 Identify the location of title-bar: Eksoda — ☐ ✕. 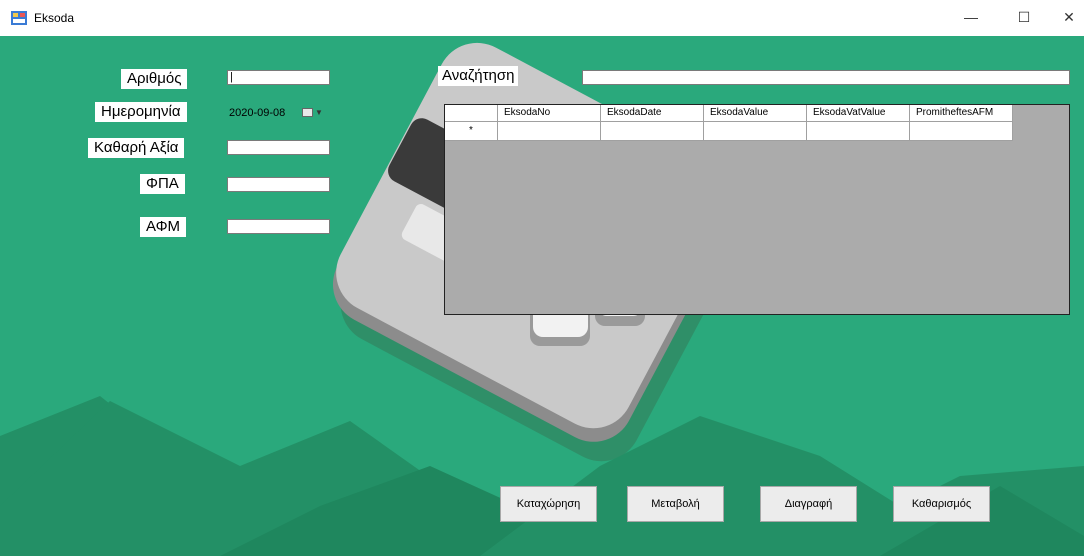
(542, 18).